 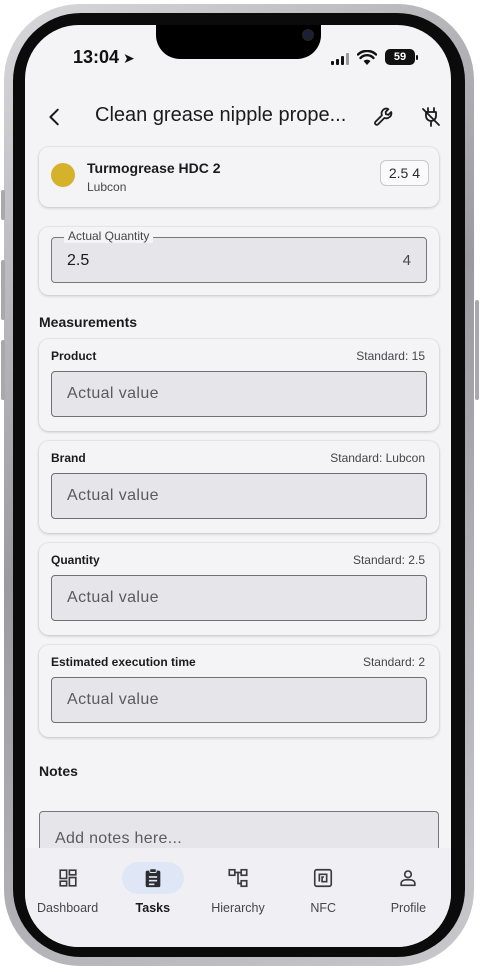 I want to click on dynamic-island, so click(x=238, y=42).